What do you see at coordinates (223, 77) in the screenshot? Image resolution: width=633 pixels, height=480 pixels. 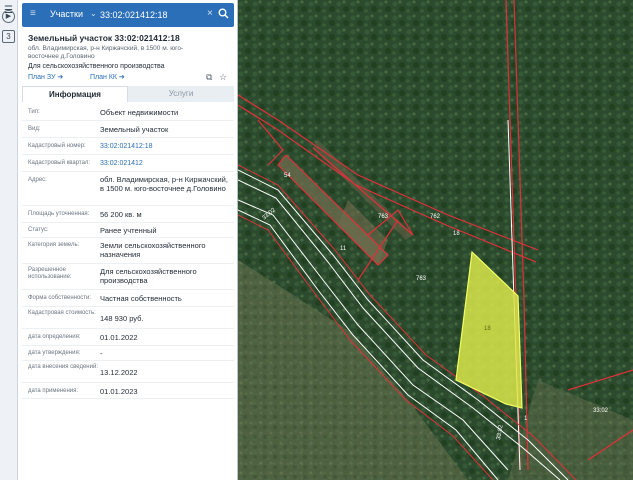 I see `star-icon: ☆` at bounding box center [223, 77].